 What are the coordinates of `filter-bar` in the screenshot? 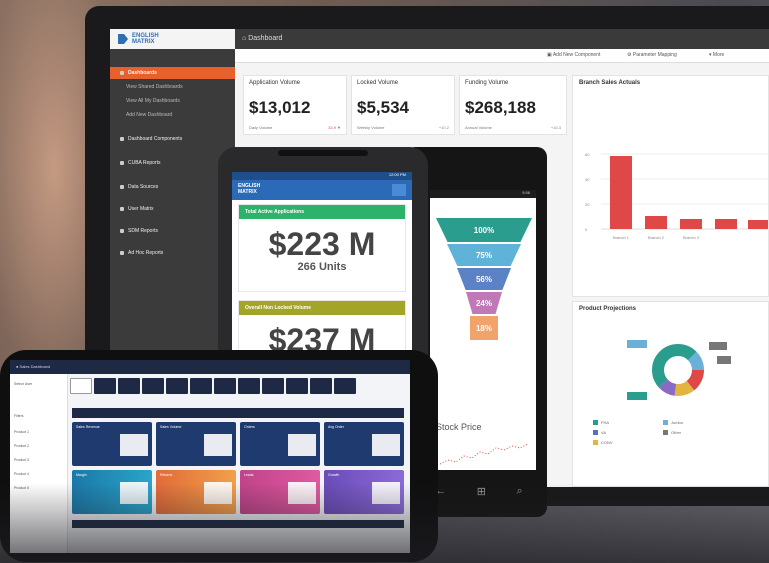 It's located at (240, 386).